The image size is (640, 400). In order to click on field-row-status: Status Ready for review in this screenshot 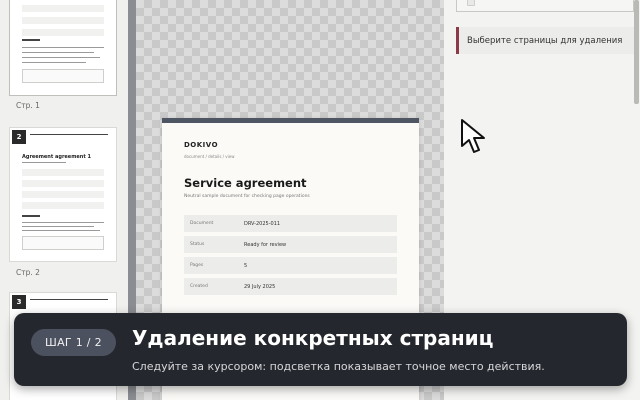, I will do `click(290, 244)`.